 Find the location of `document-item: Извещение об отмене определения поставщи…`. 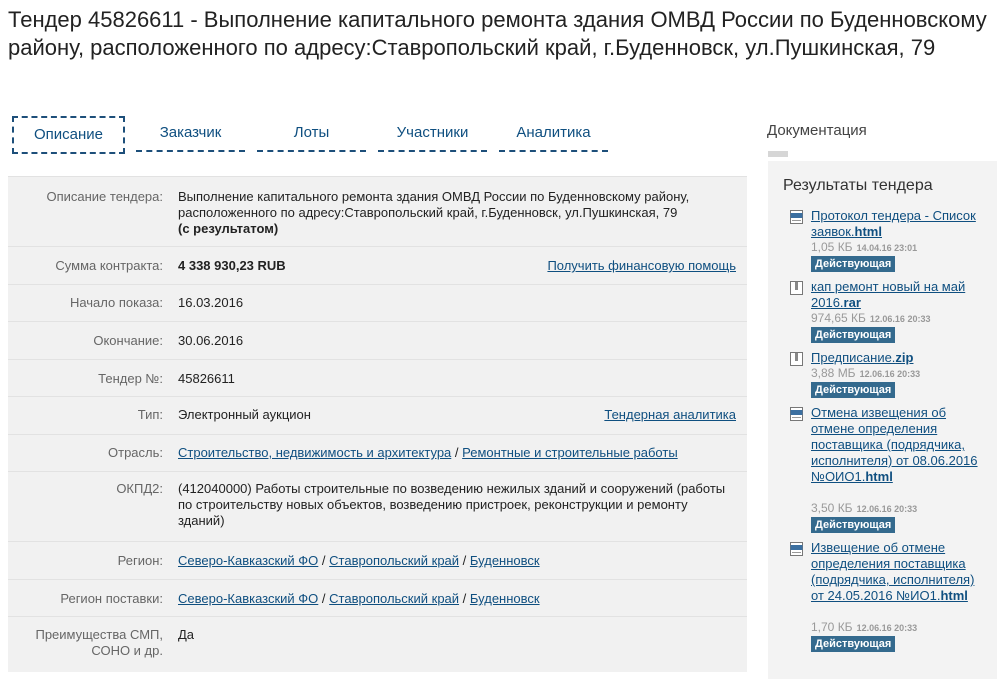

document-item: Извещение об отмене определения поставщи… is located at coordinates (890, 605).